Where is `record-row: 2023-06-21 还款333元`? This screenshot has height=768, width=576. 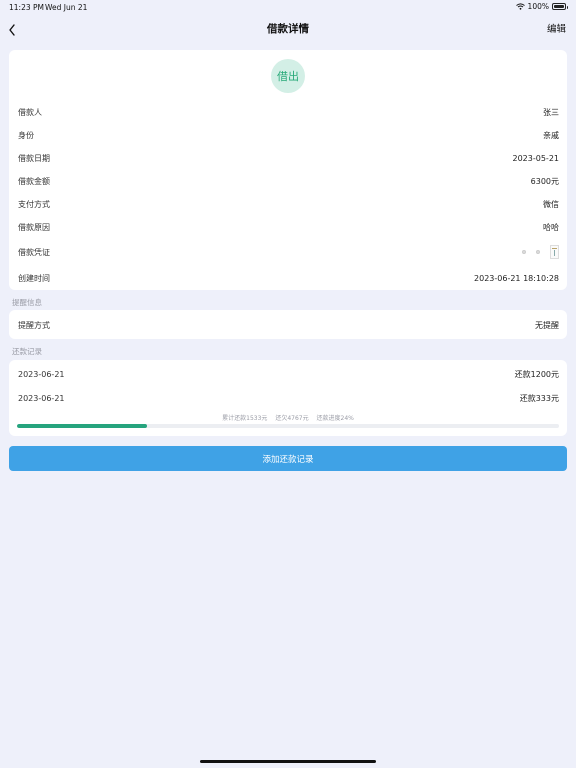
record-row: 2023-06-21 还款333元 is located at coordinates (288, 398).